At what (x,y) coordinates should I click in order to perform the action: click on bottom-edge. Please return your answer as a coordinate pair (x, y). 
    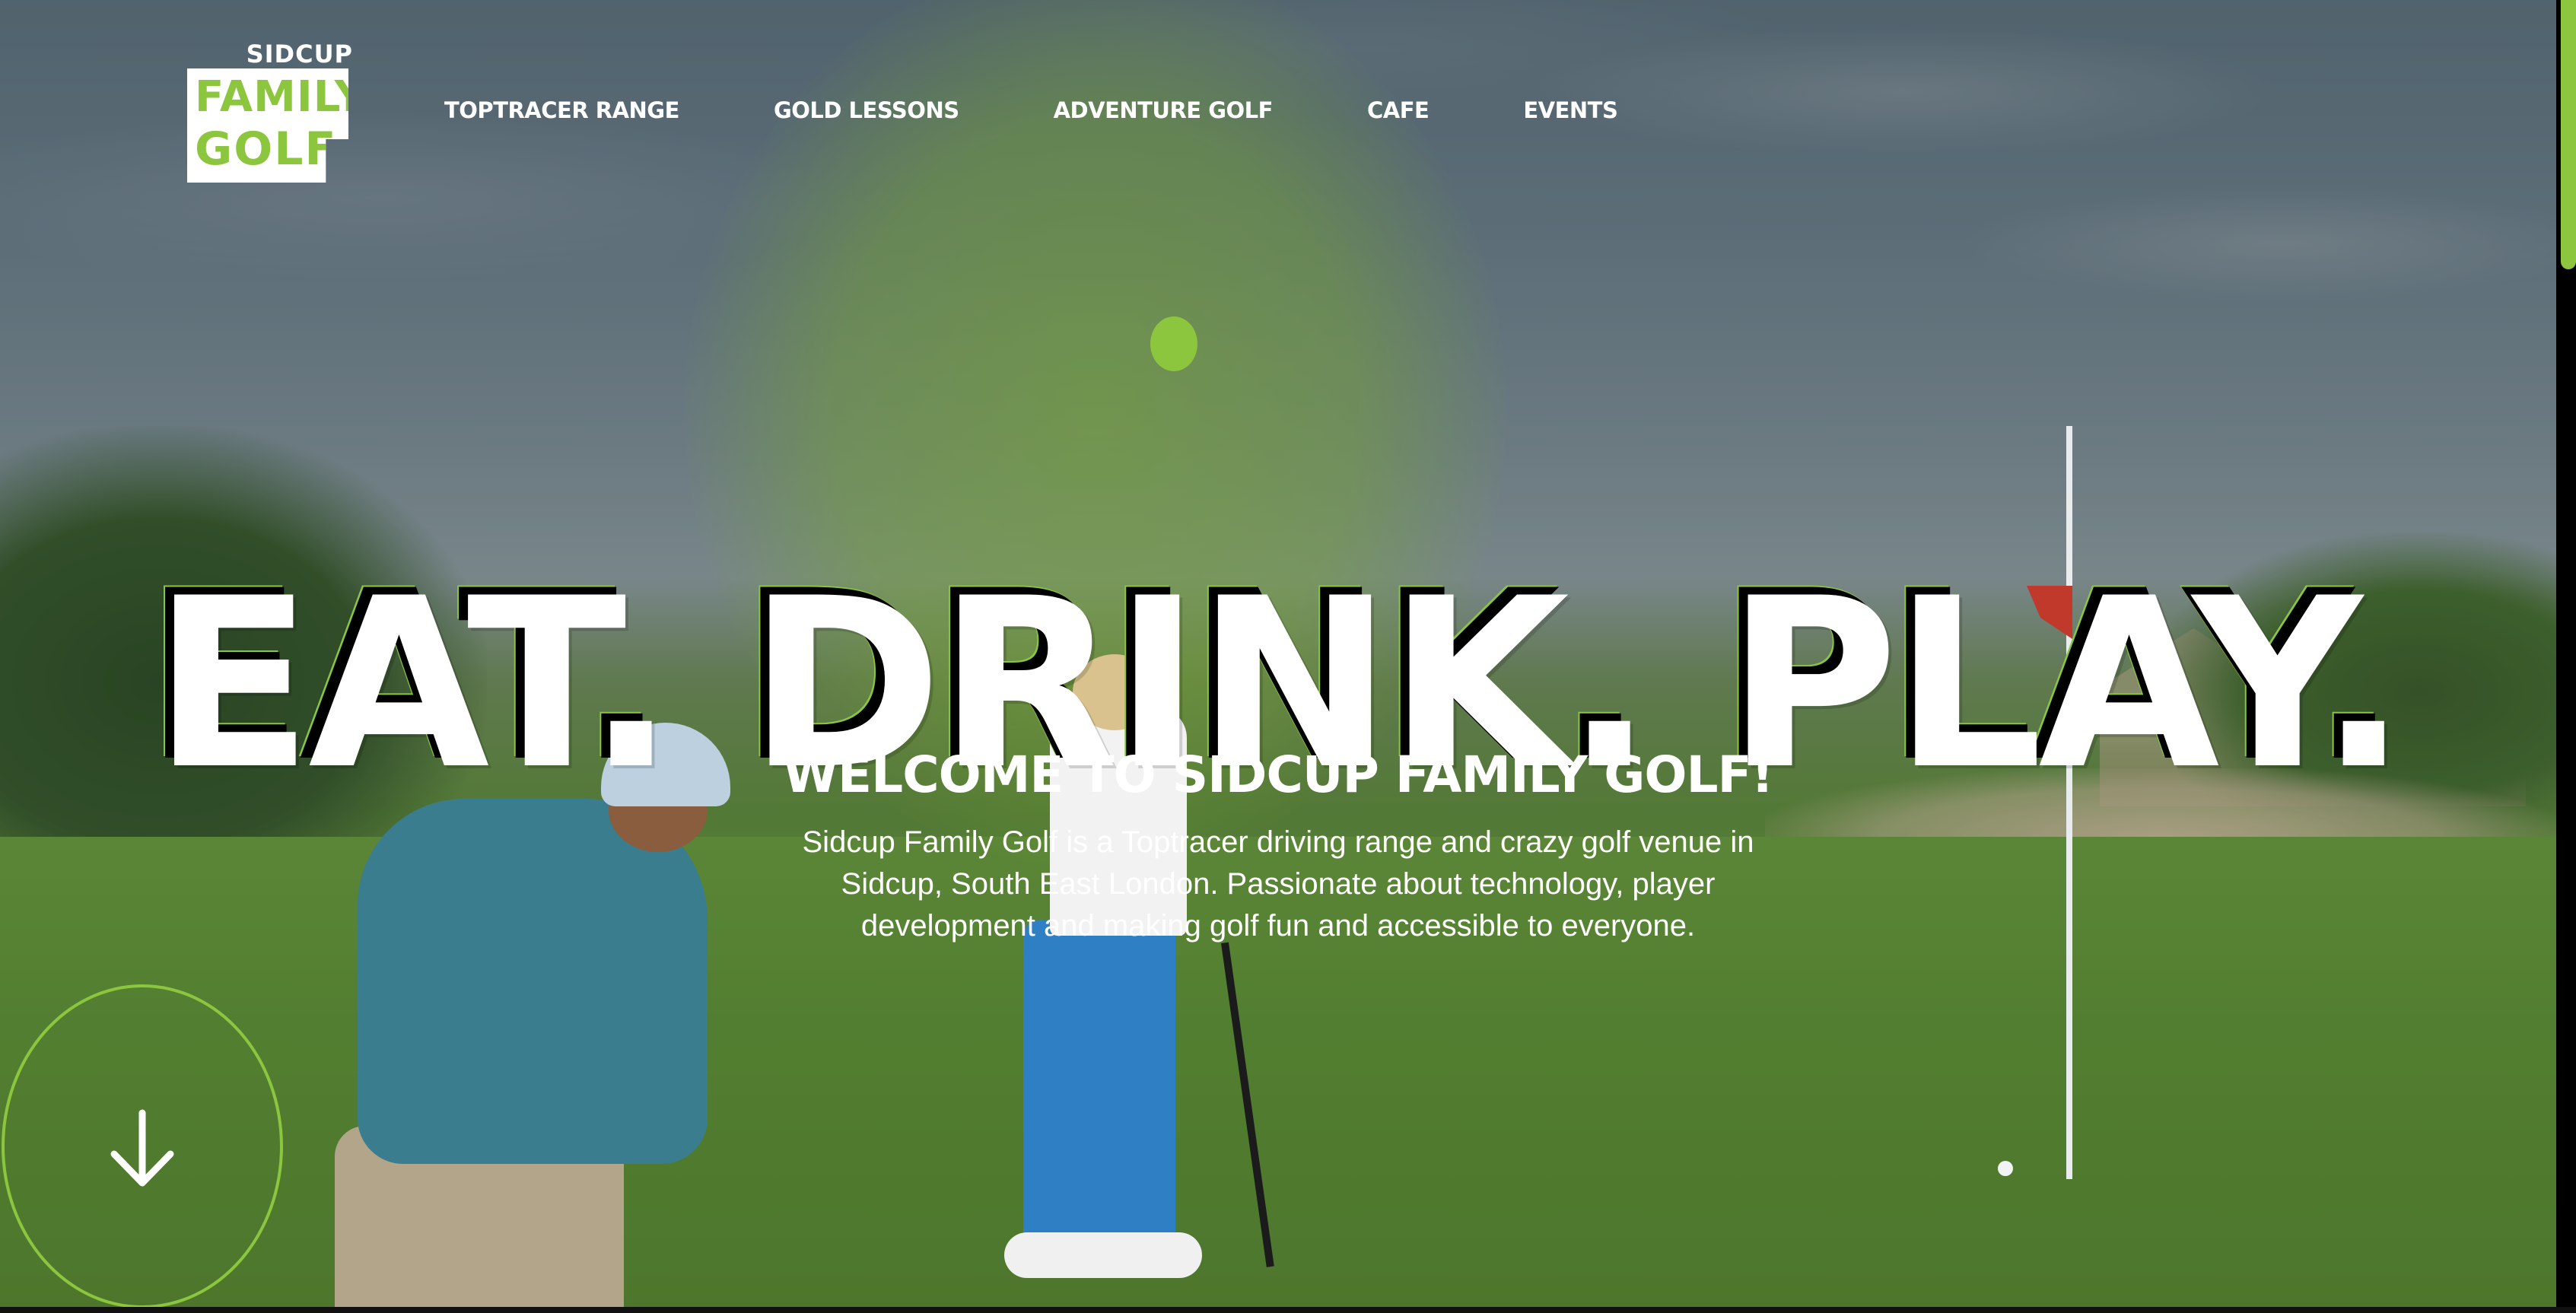
    Looking at the image, I should click on (1288, 1310).